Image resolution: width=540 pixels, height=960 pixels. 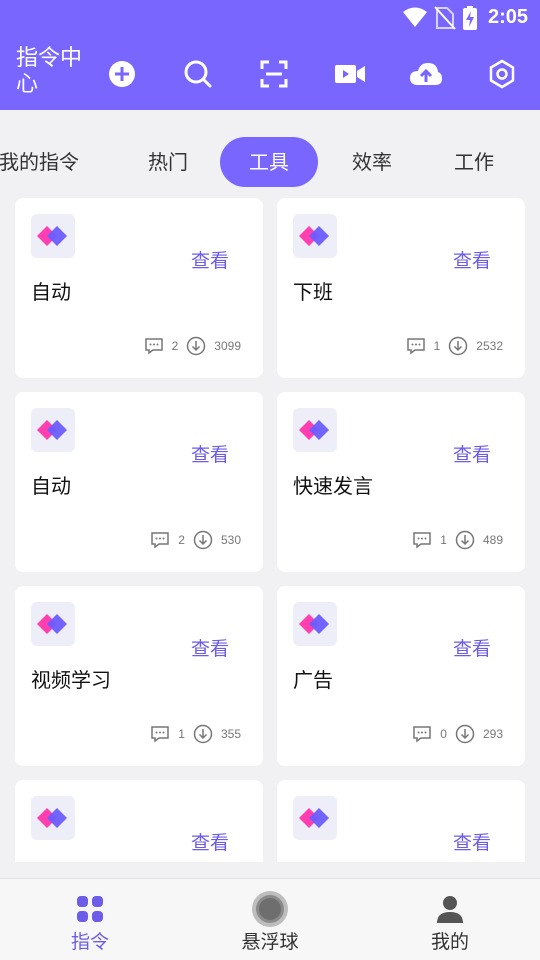 I want to click on status-bar: 2:05, so click(x=270, y=18).